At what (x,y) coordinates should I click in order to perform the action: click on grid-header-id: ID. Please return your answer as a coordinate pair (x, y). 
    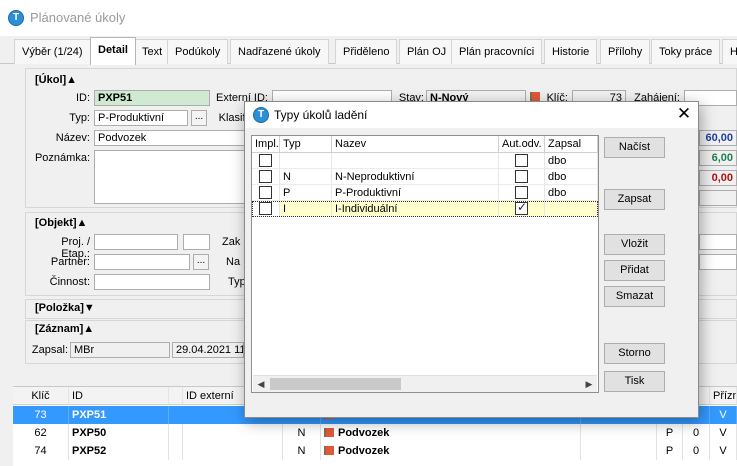
    Looking at the image, I should click on (119, 396).